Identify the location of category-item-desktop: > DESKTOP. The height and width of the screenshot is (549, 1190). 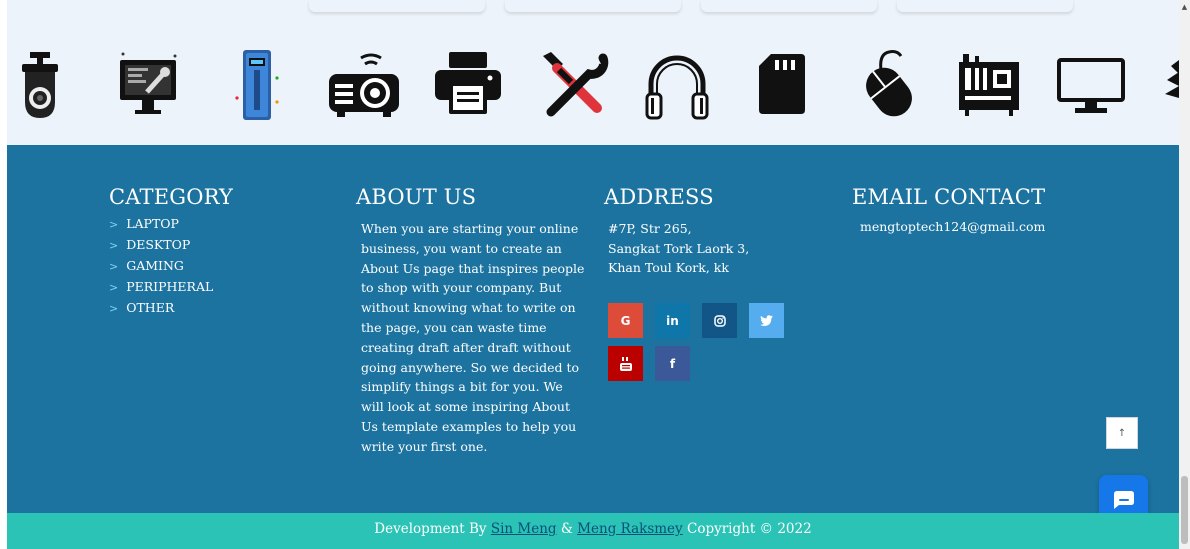
(171, 244).